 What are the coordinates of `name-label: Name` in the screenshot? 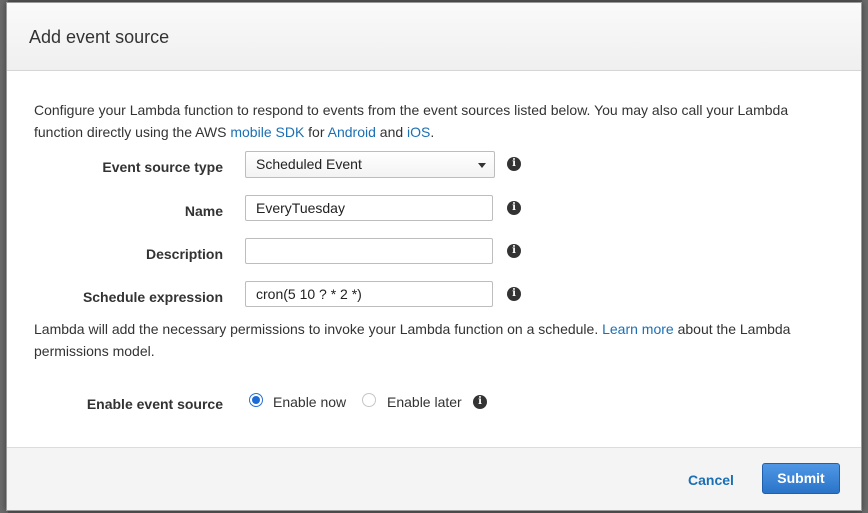 It's located at (203, 211).